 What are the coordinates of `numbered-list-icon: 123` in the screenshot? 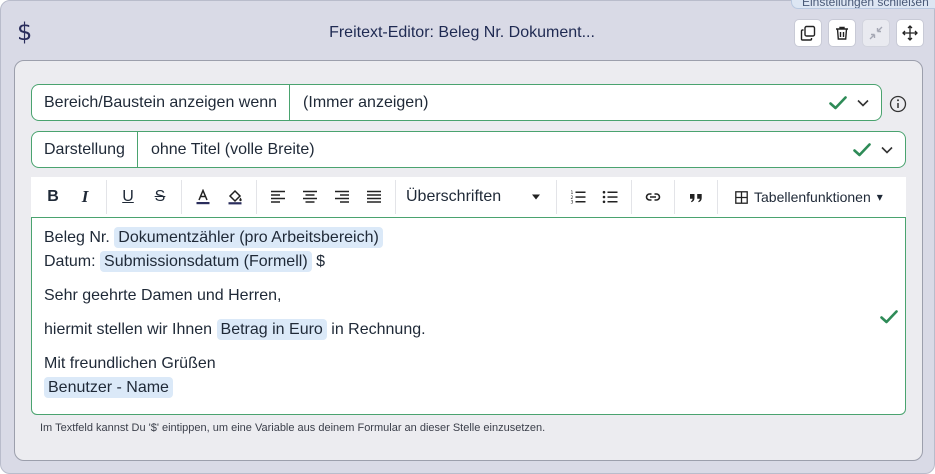 It's located at (578, 198).